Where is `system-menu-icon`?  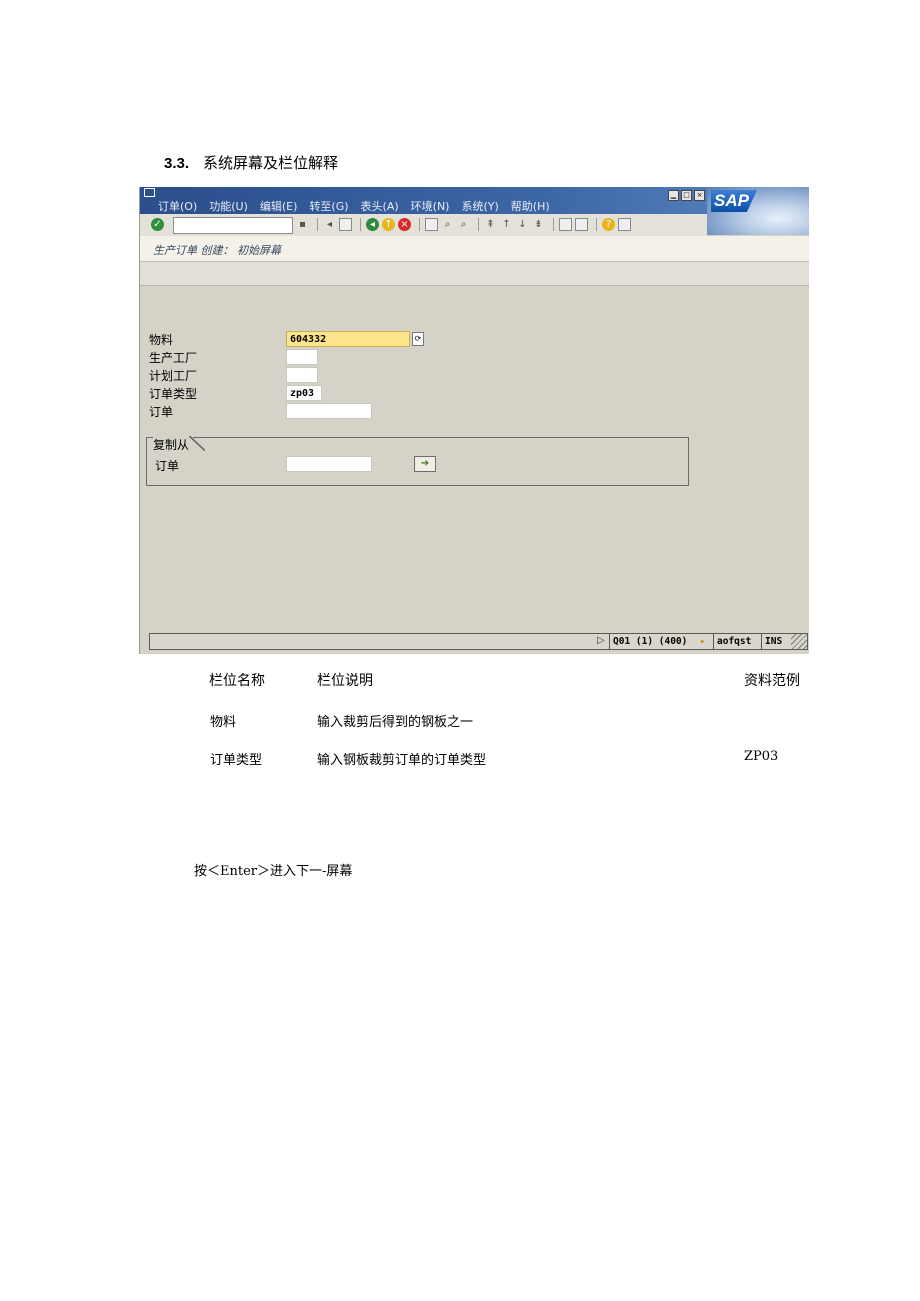
system-menu-icon is located at coordinates (149, 192).